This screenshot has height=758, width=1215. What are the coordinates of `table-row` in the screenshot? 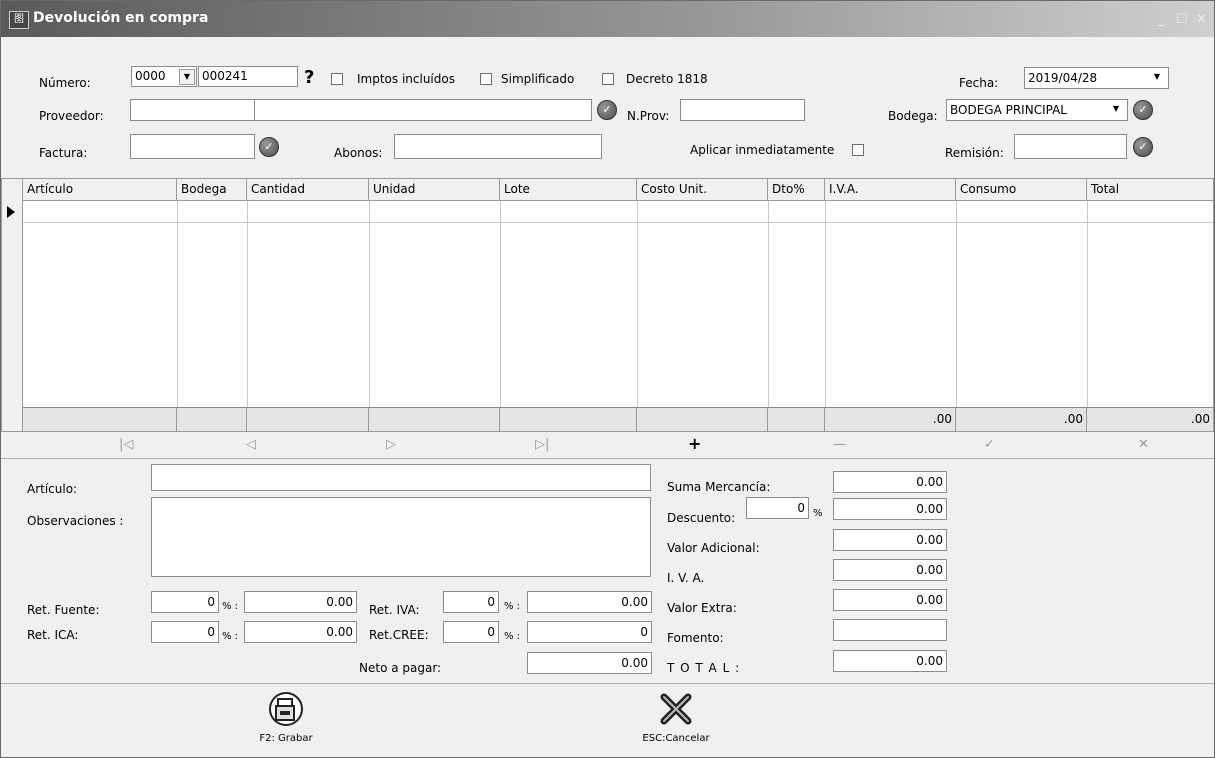 It's located at (618, 212).